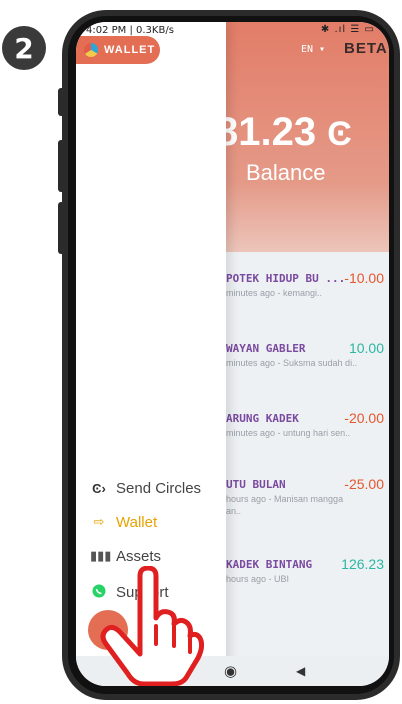 The width and height of the screenshot is (402, 704). What do you see at coordinates (101, 555) in the screenshot?
I see `assets-chart-icon: ▮▮▮` at bounding box center [101, 555].